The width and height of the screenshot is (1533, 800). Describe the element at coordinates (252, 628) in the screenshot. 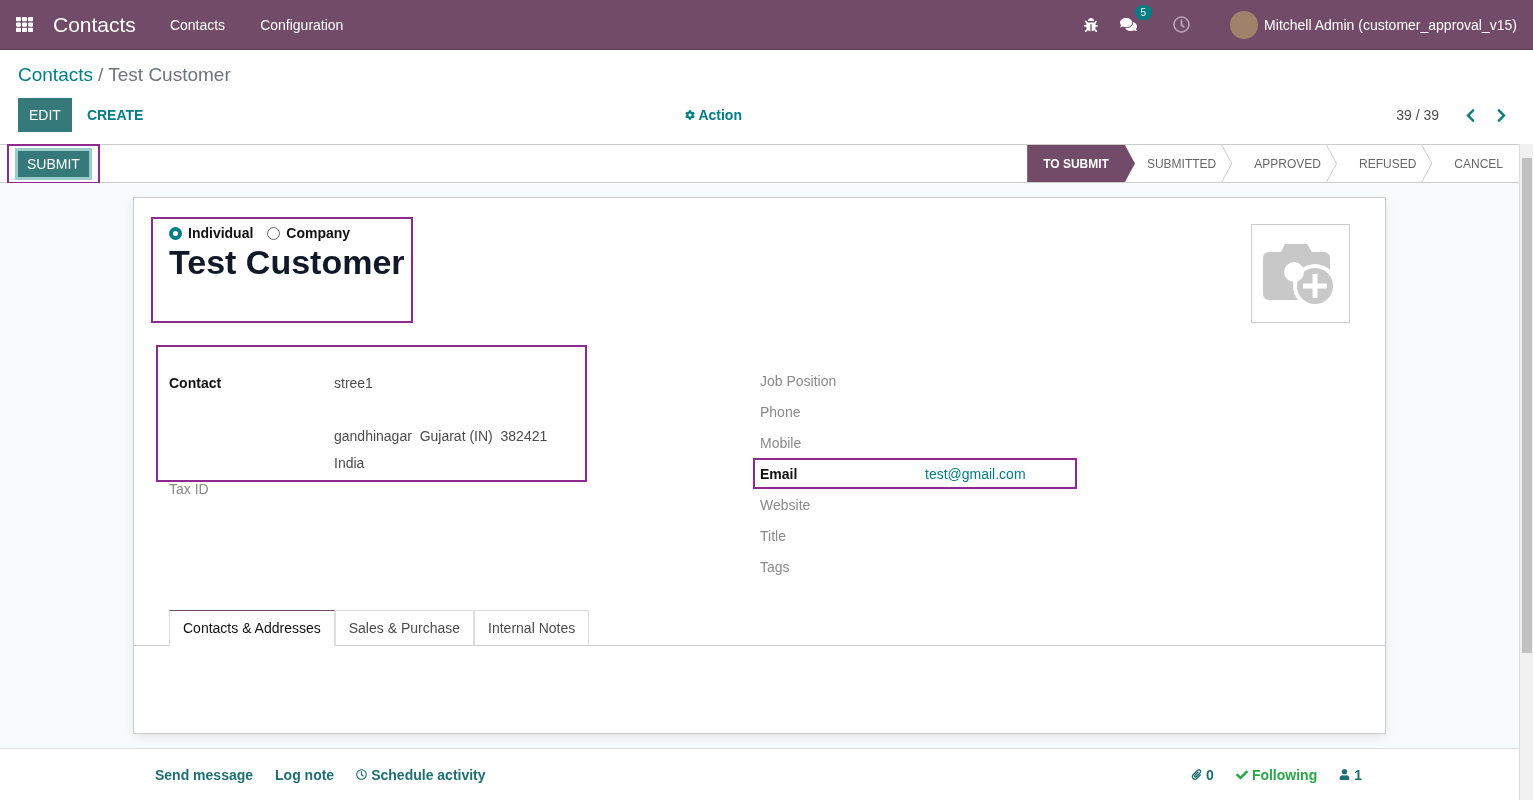

I see `notebook-tab: Contacts & Addresses` at that location.